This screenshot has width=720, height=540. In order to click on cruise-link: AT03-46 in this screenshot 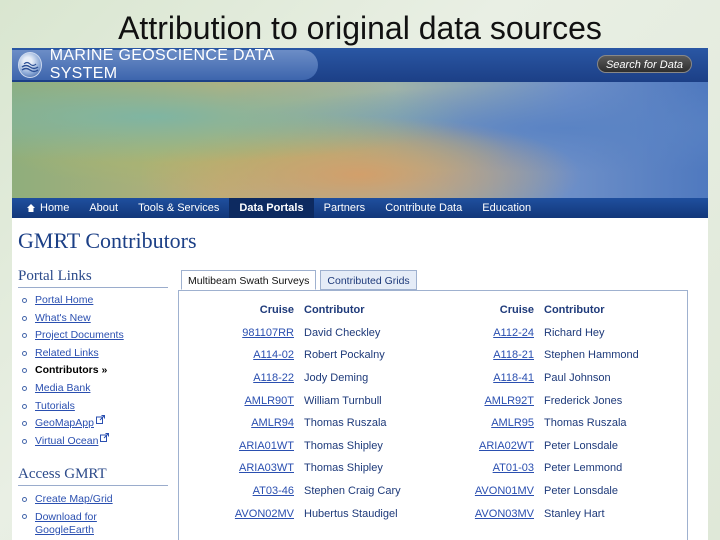, I will do `click(273, 491)`.